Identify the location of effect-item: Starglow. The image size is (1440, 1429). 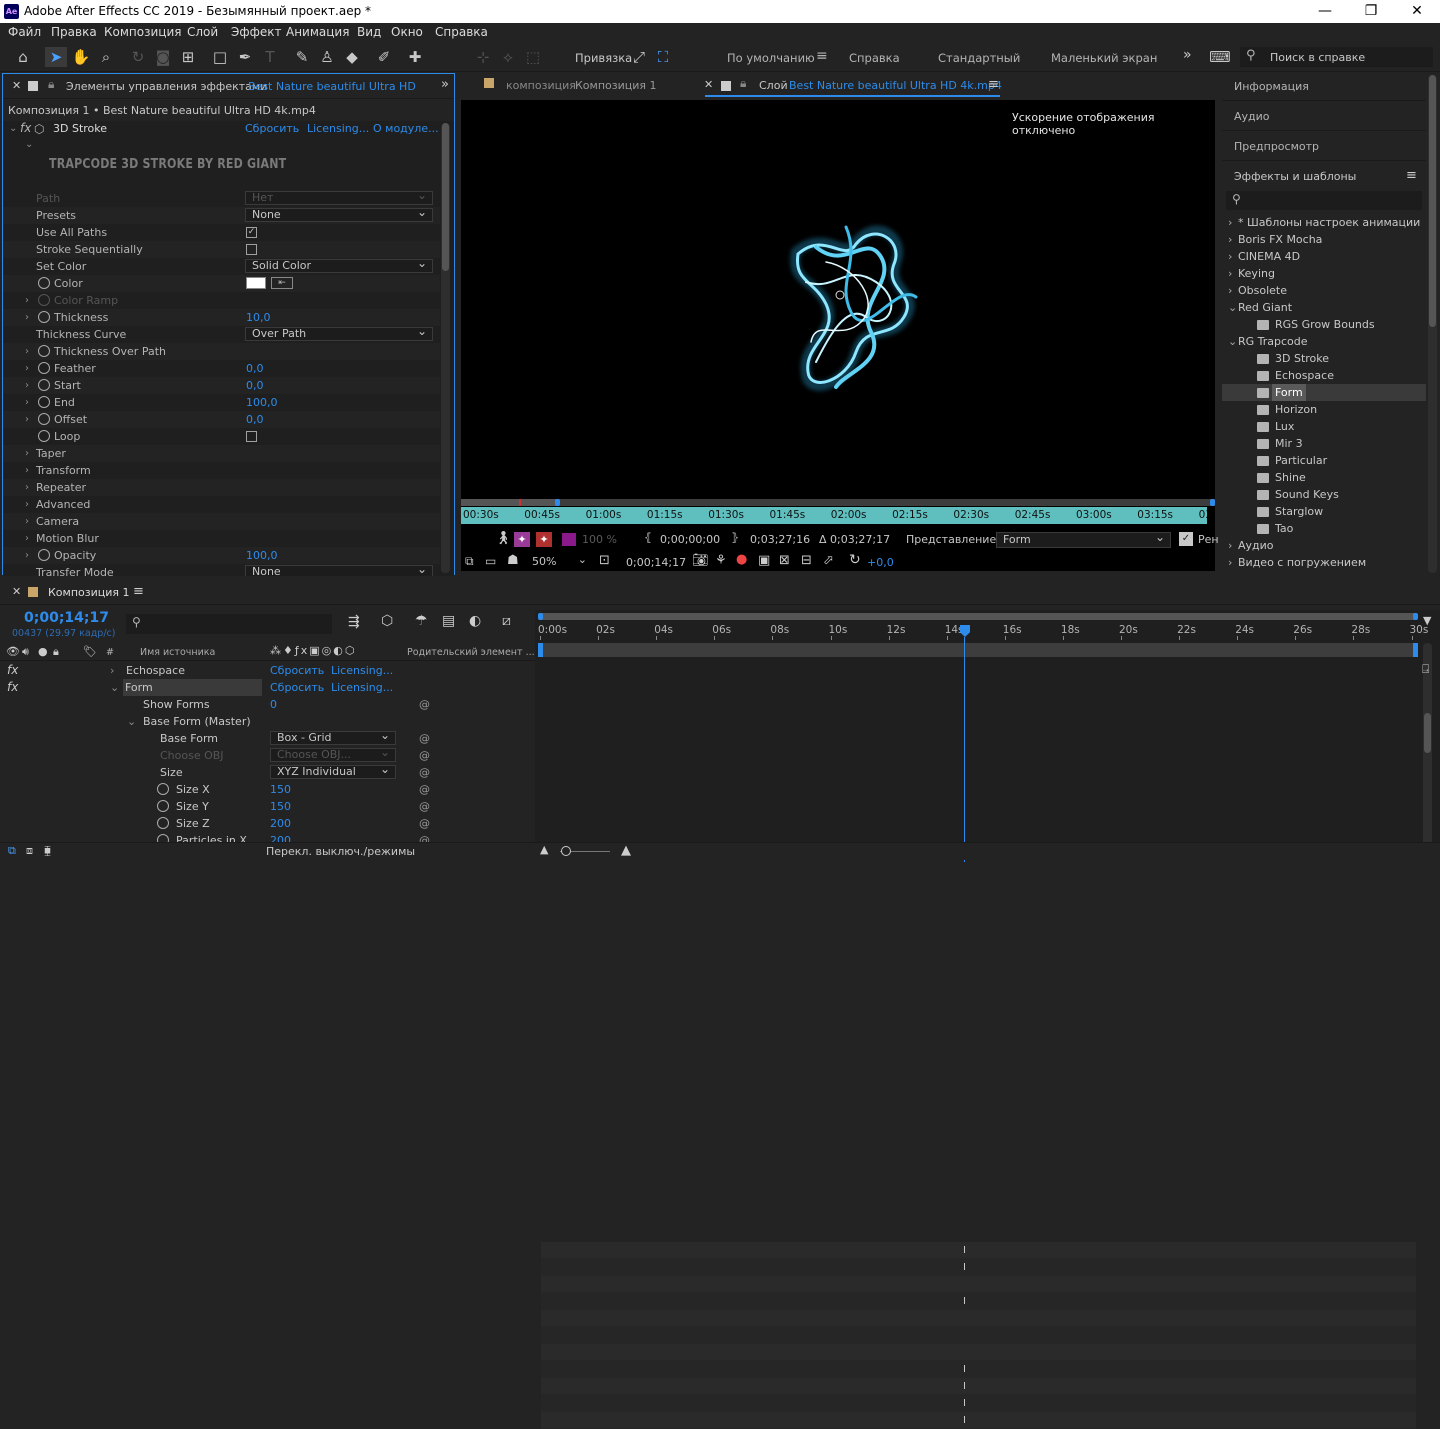
(1324, 511).